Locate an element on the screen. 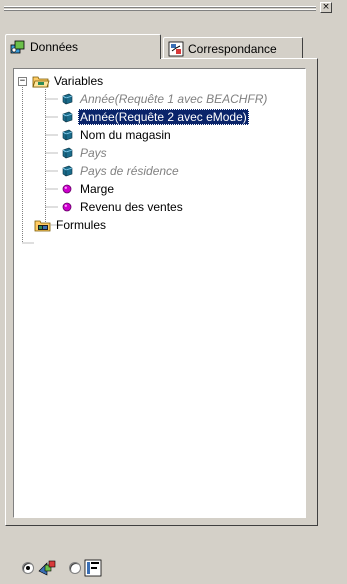 This screenshot has width=347, height=584. formula-view-radio is located at coordinates (75, 568).